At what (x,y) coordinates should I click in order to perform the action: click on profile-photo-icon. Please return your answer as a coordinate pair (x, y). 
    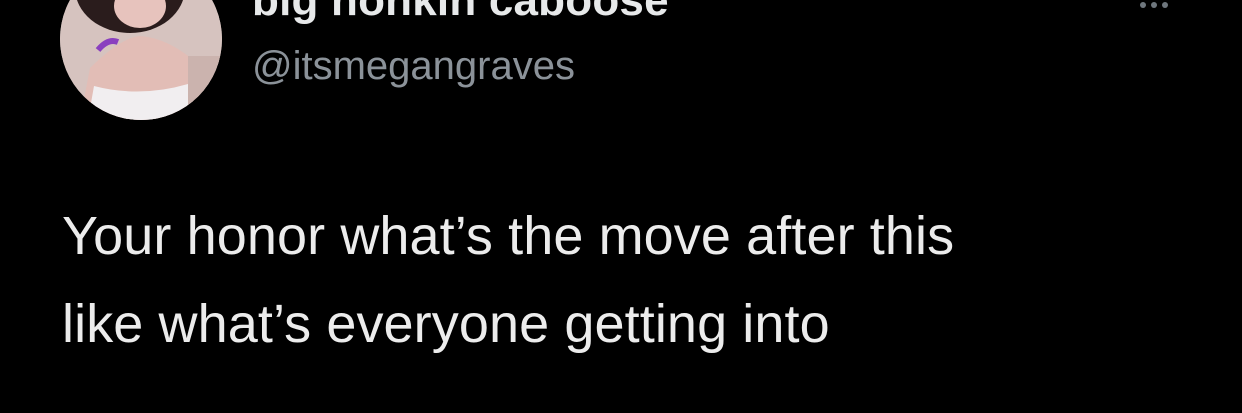
    Looking at the image, I should click on (141, 60).